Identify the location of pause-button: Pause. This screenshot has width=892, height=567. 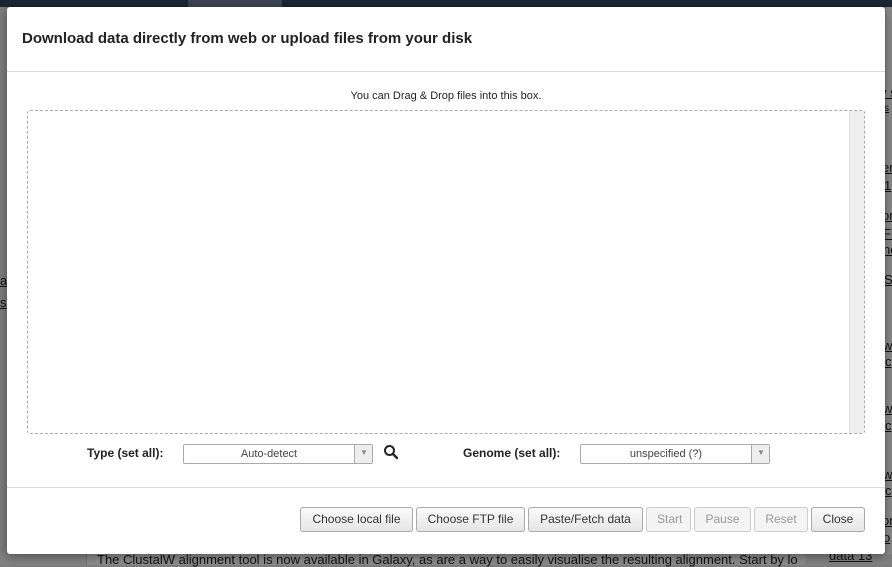
(722, 519).